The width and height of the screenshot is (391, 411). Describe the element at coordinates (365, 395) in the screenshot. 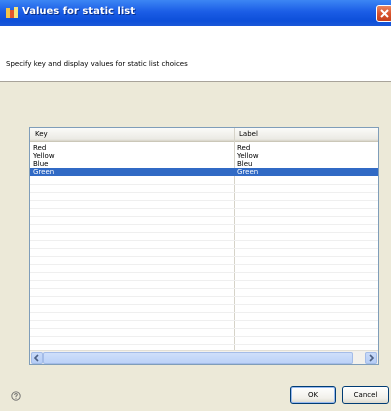

I see `cancel-button: Cancel` at that location.